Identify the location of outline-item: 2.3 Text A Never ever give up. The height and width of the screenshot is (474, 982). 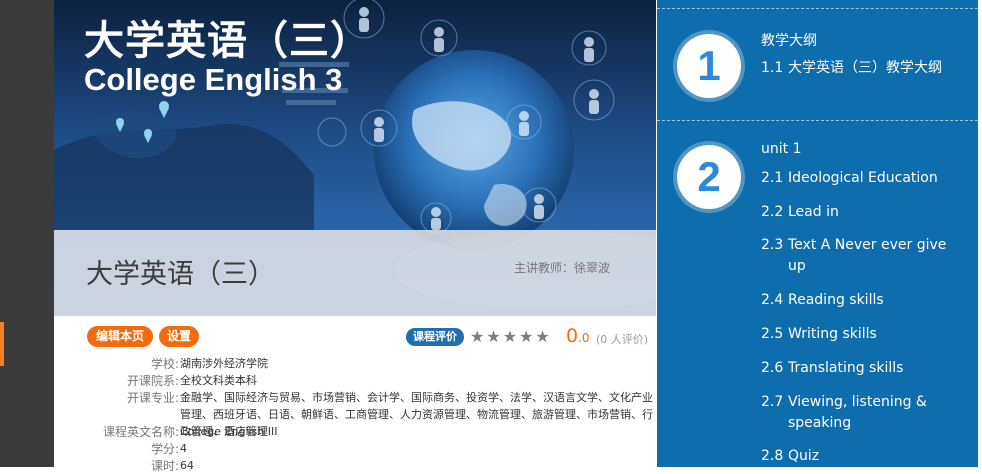
(861, 256).